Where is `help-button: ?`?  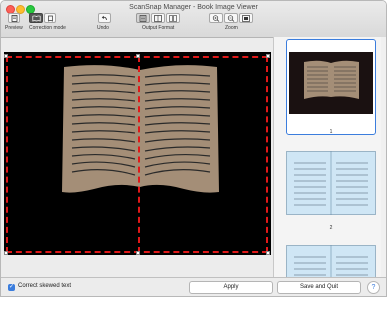
help-button: ? is located at coordinates (373, 287).